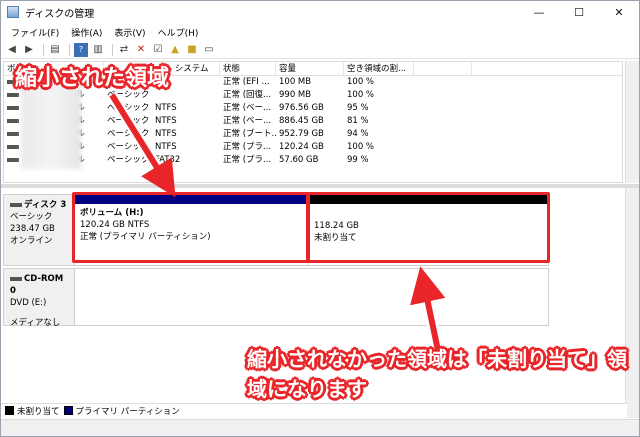  What do you see at coordinates (31, 217) in the screenshot?
I see `disk-kind: ベーシック` at bounding box center [31, 217].